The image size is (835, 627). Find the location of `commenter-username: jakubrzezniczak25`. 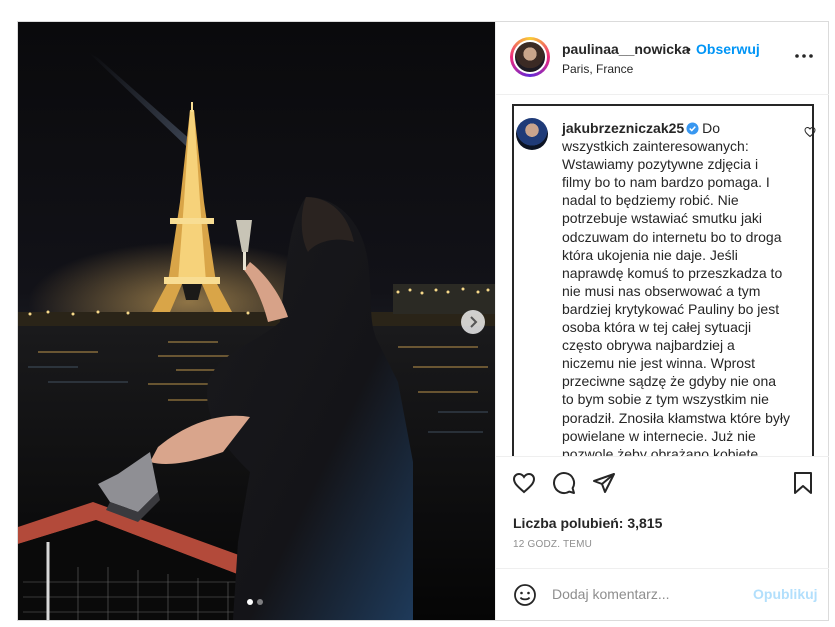

commenter-username: jakubrzezniczak25 is located at coordinates (623, 128).